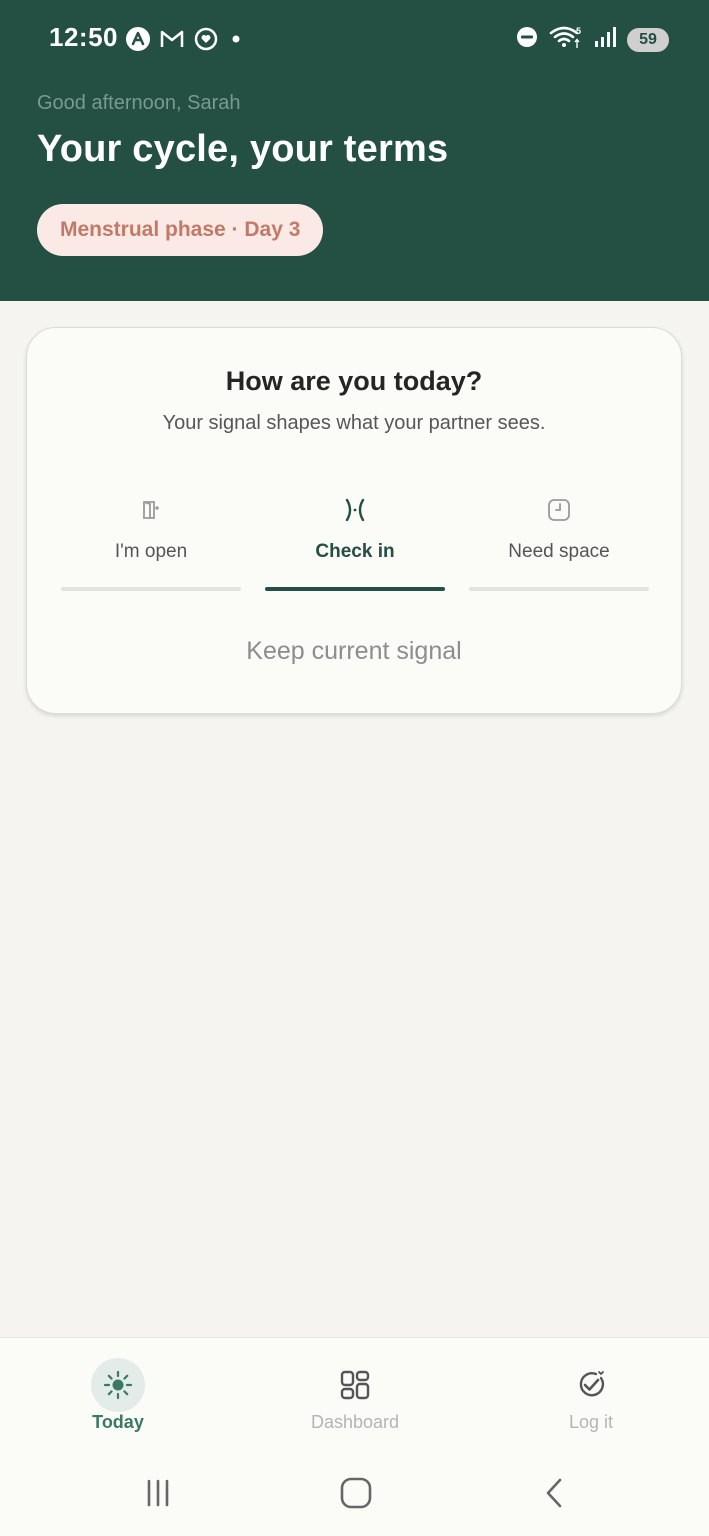 The image size is (709, 1536). Describe the element at coordinates (566, 39) in the screenshot. I see `wifi-icon: 5` at that location.